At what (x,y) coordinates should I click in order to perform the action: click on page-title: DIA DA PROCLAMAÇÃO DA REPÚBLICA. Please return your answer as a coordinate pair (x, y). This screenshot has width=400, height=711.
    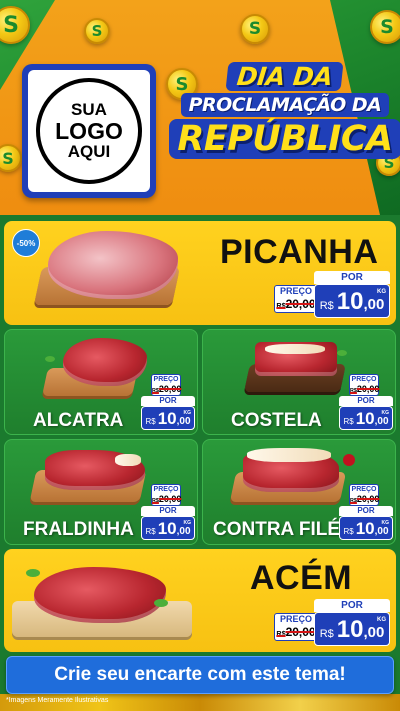
    Looking at the image, I should click on (284, 127).